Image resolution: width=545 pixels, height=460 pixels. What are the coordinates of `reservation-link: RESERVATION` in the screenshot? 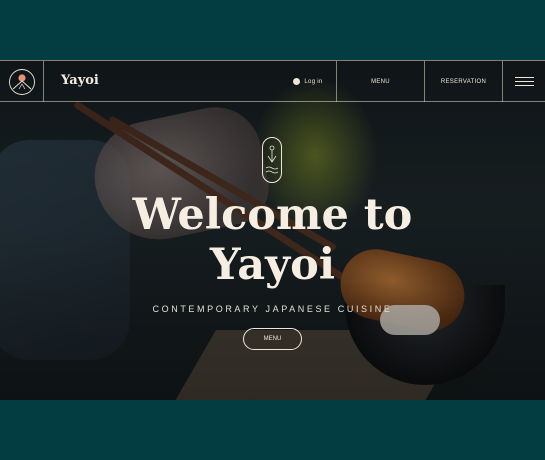 It's located at (463, 81).